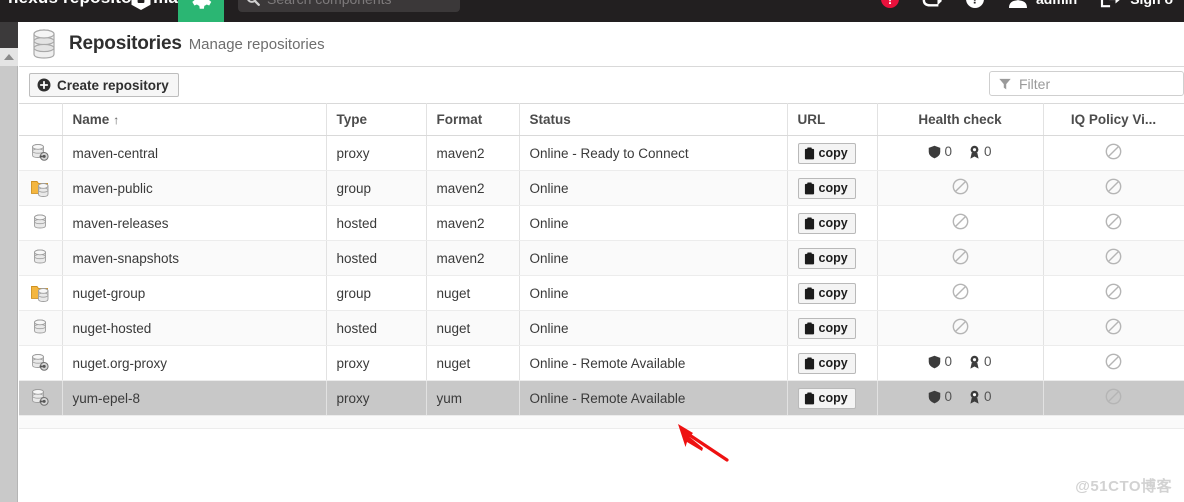 This screenshot has height=502, width=1184. Describe the element at coordinates (1123, 486) in the screenshot. I see `watermark-text: @51CTO博客` at that location.